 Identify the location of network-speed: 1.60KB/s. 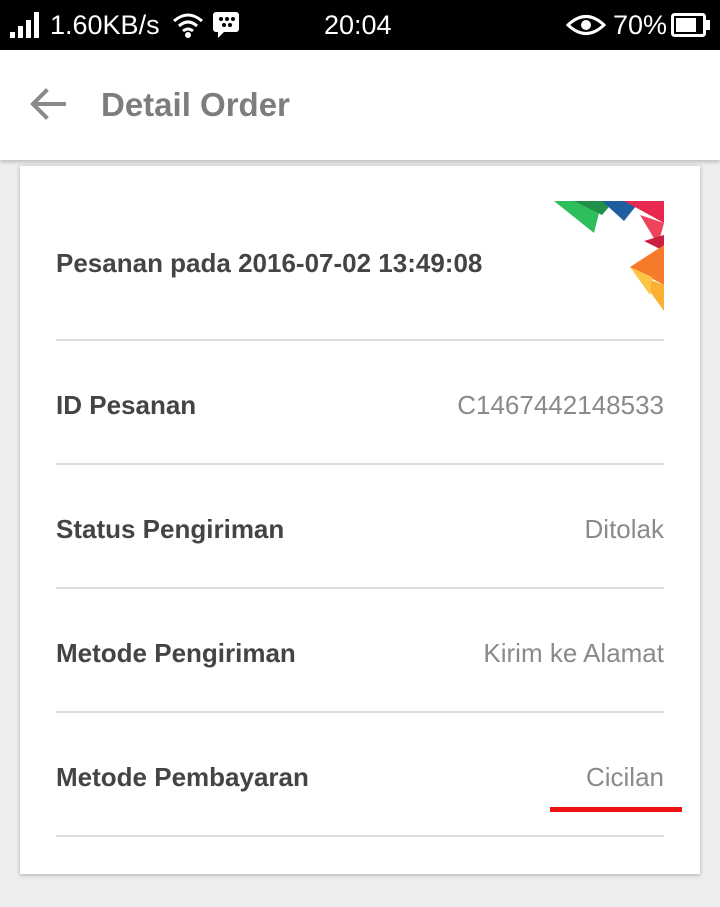
(105, 24).